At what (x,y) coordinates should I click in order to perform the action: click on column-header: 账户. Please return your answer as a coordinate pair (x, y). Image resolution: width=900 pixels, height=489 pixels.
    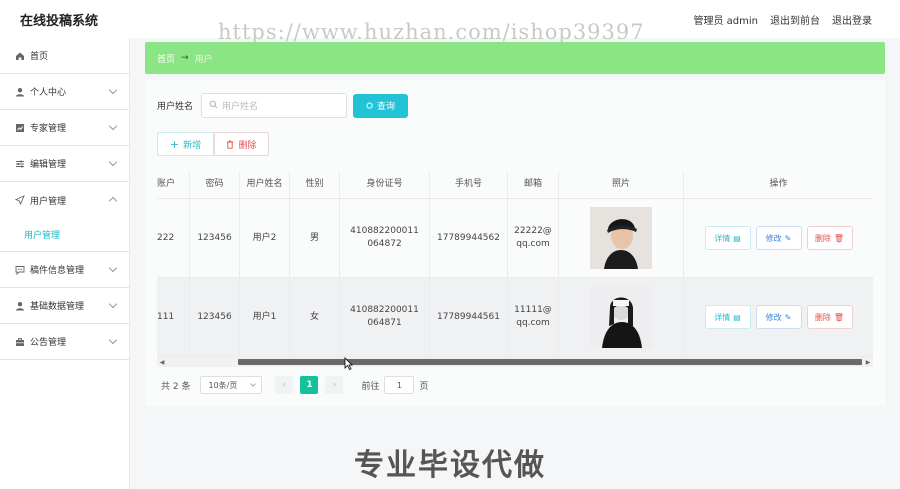
    Looking at the image, I should click on (173, 184).